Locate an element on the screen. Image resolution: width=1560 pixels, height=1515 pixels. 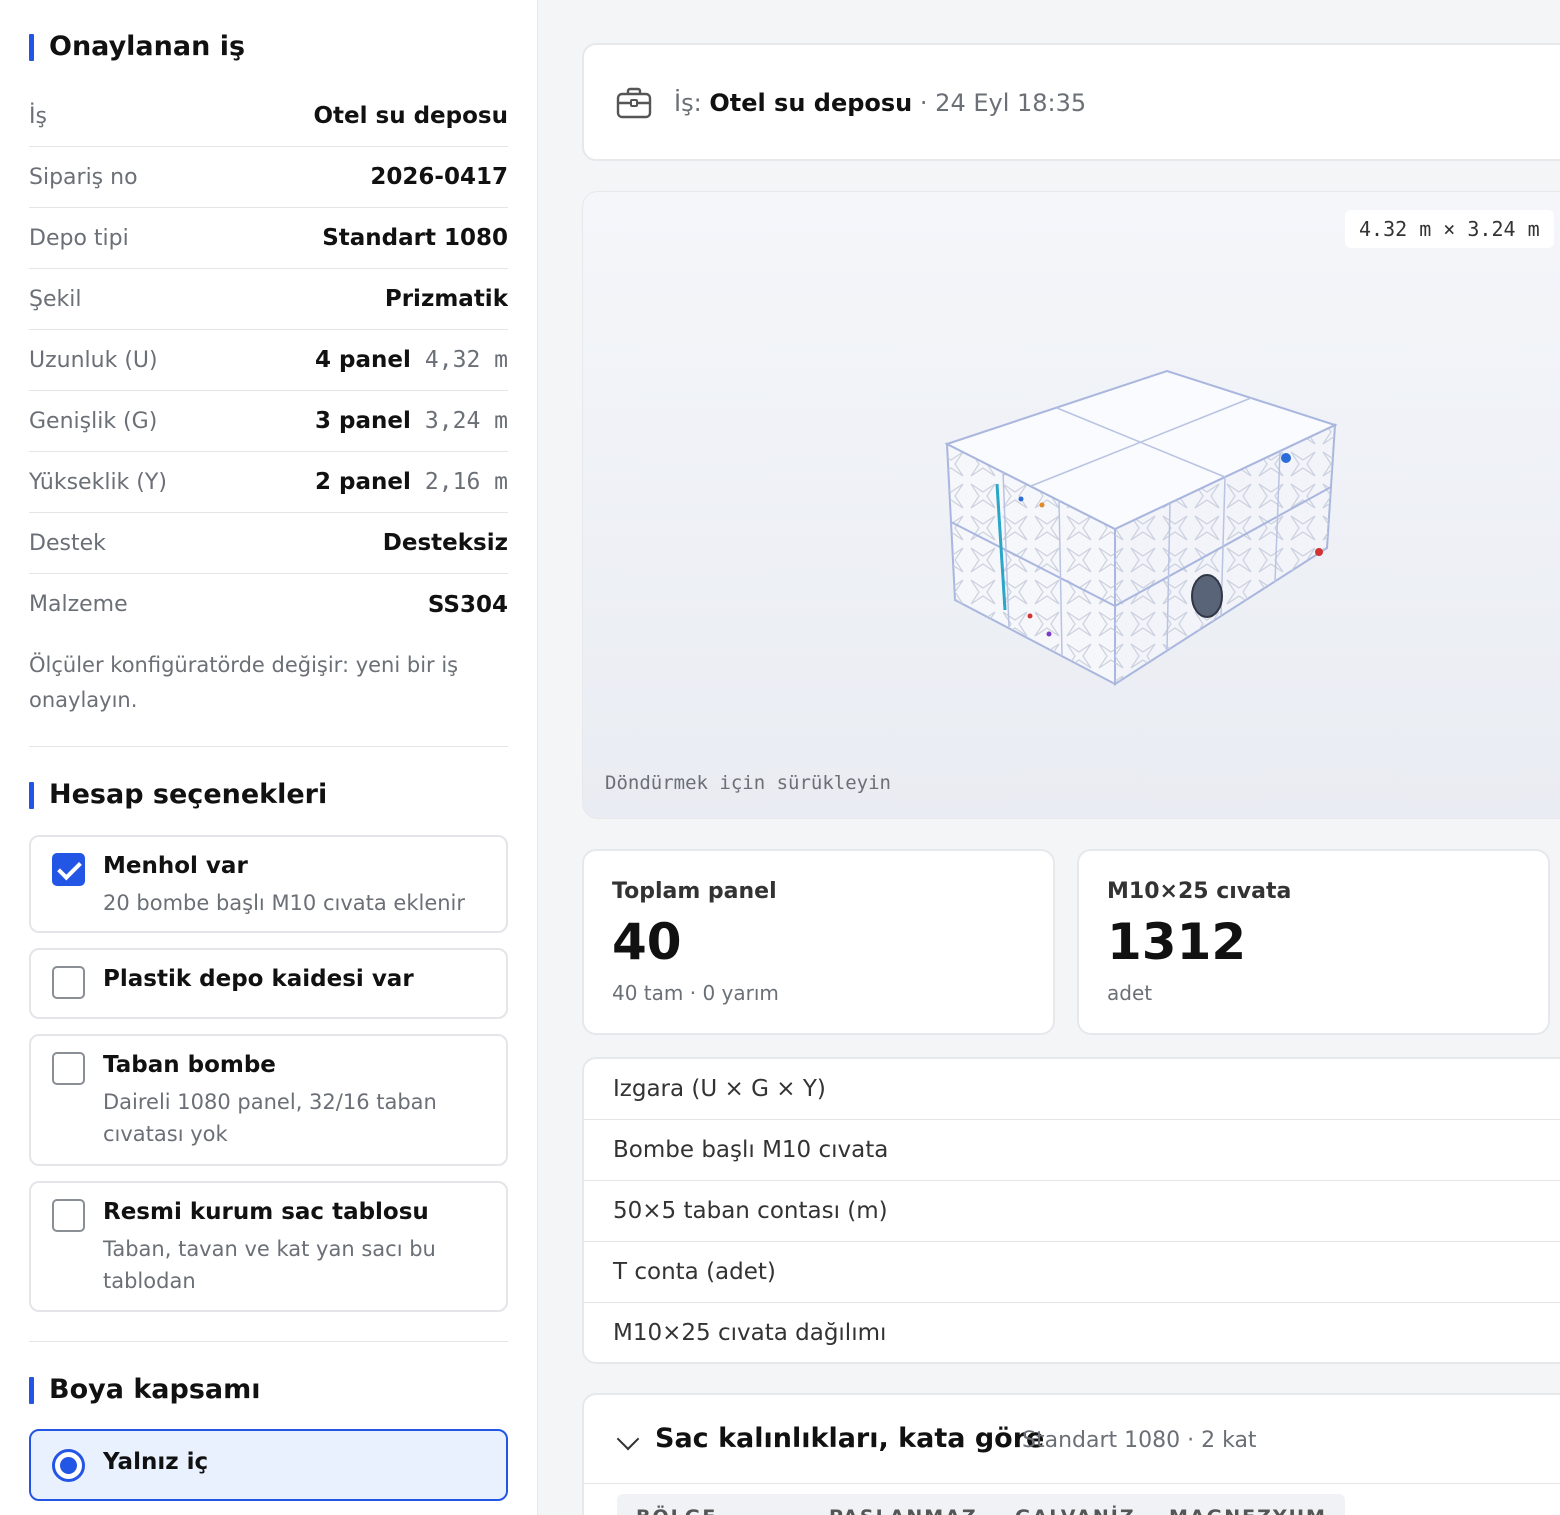
column-header: MAGNEZYUM is located at coordinates (1248, 1510).